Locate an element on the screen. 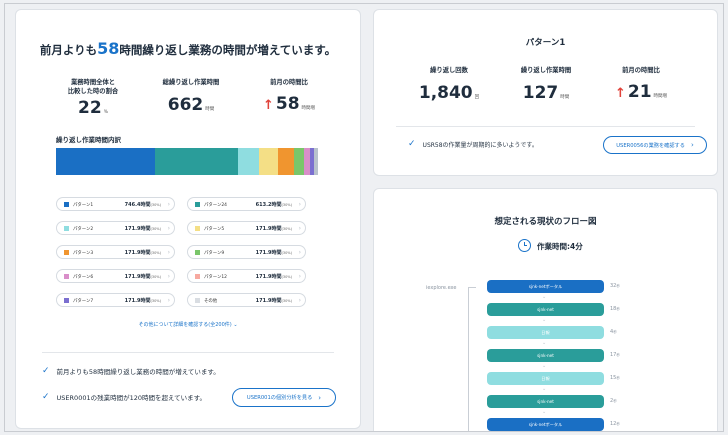 Image resolution: width=728 pixels, height=435 pixels. pattern-item: その他 171.9時間(30%) › is located at coordinates (246, 300).